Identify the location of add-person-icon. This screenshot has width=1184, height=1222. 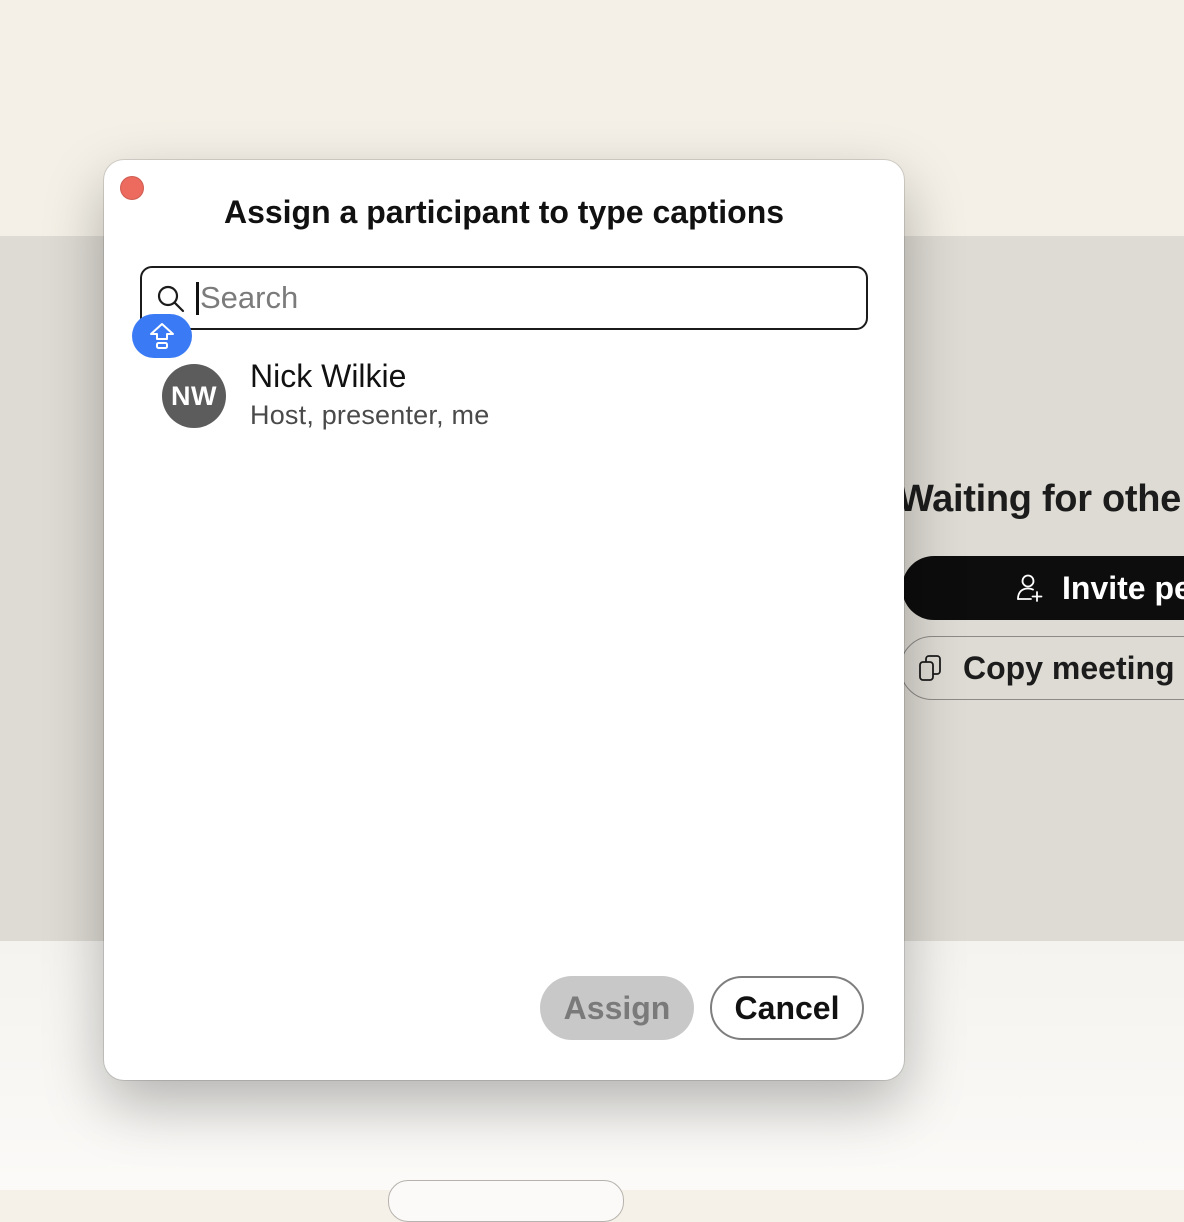
(1029, 588).